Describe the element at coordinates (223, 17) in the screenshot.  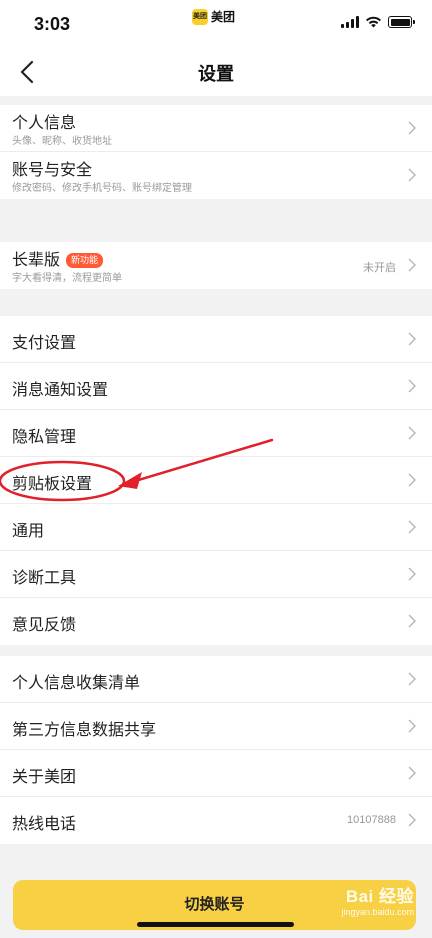
I see `status-app-name: 美团` at that location.